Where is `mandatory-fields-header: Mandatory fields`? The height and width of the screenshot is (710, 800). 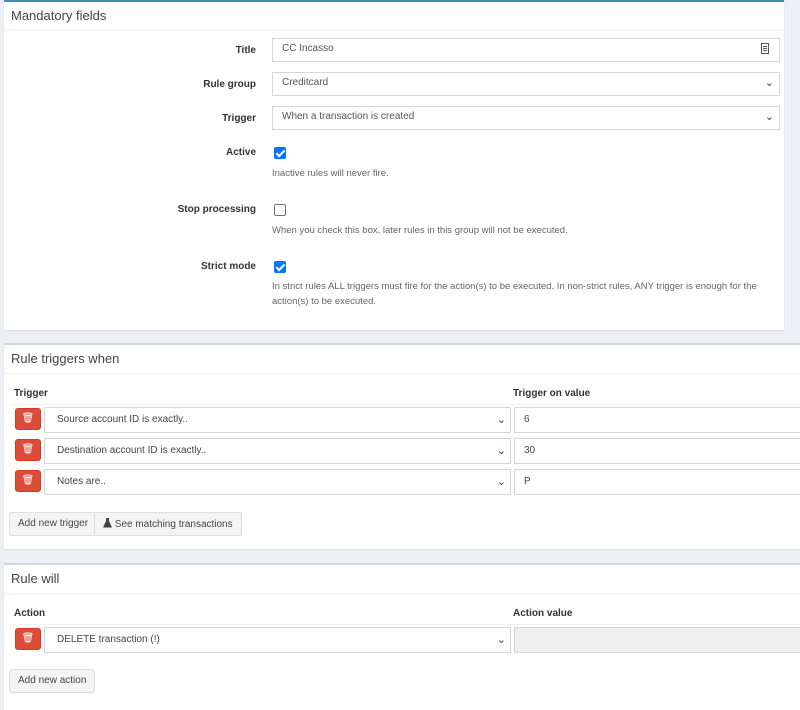 mandatory-fields-header: Mandatory fields is located at coordinates (394, 16).